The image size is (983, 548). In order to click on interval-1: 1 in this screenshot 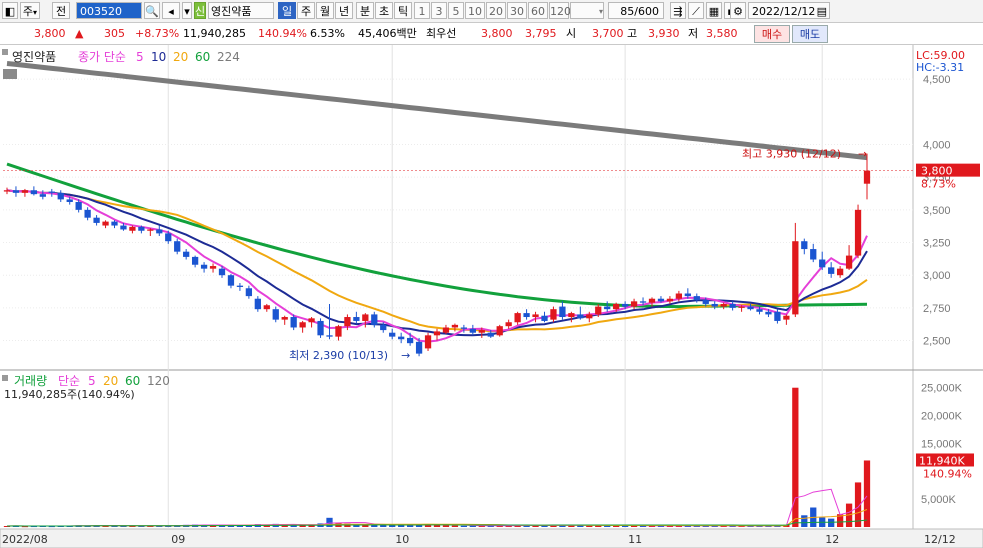, I will do `click(422, 10)`.